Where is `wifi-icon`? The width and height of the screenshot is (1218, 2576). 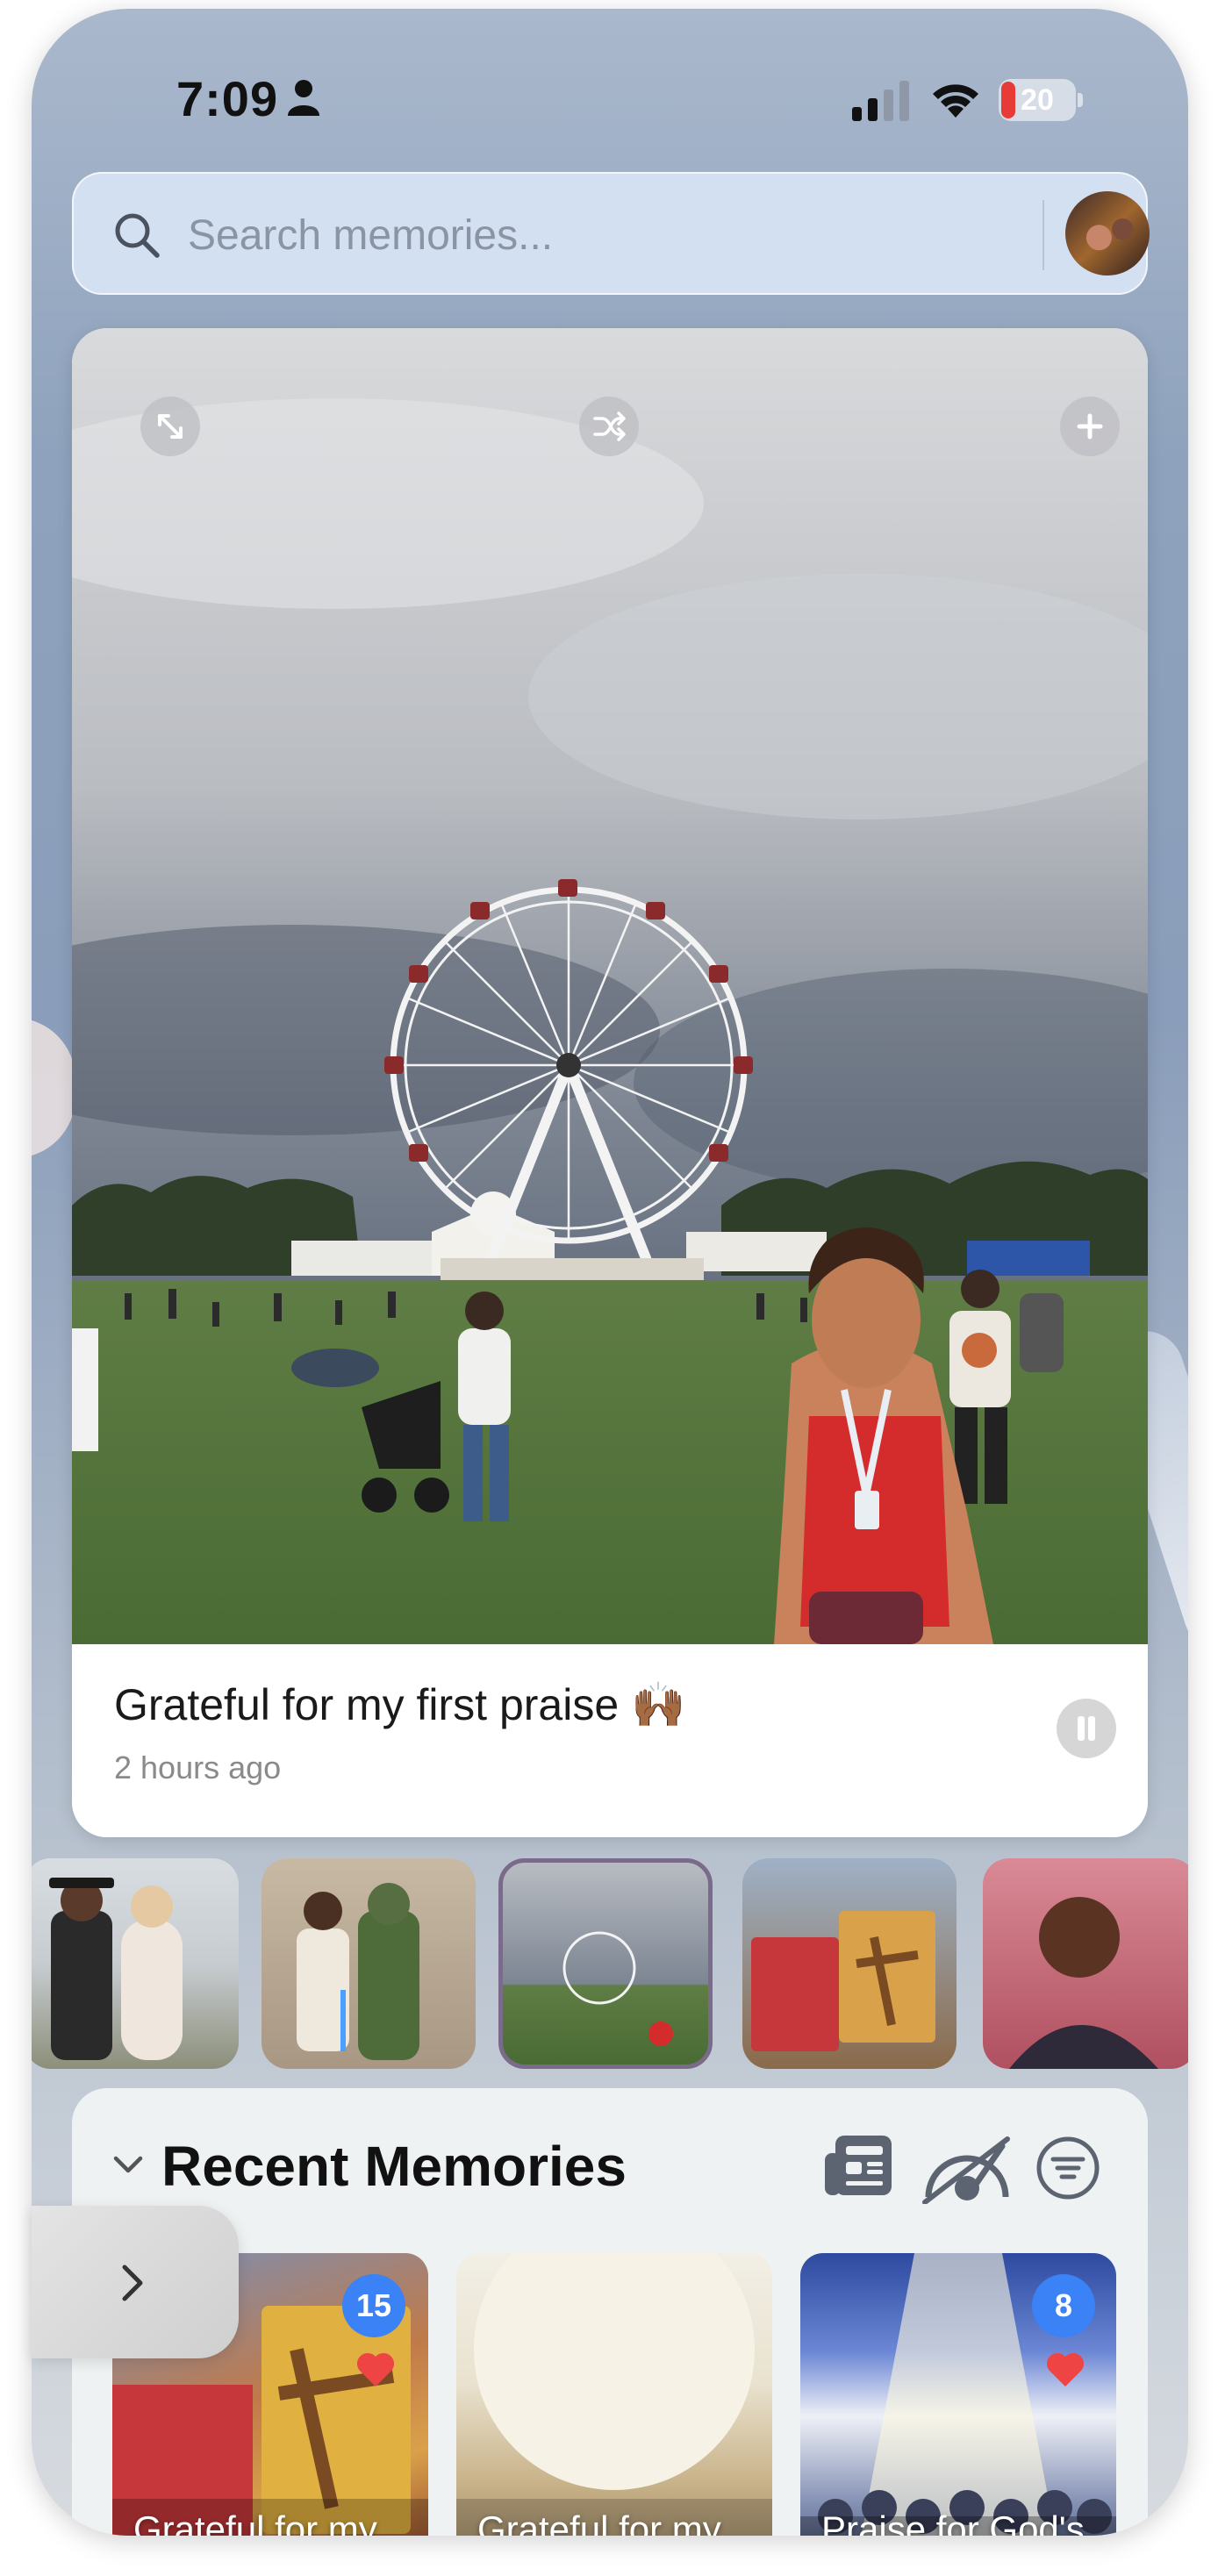
wifi-icon is located at coordinates (955, 101).